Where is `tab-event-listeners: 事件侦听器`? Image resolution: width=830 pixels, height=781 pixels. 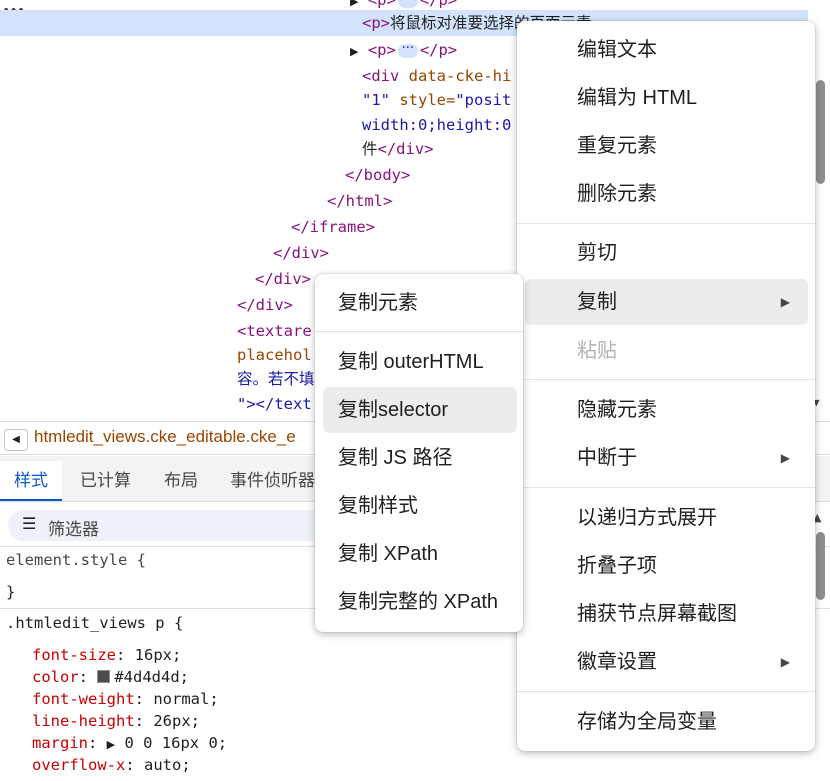 tab-event-listeners: 事件侦听器 is located at coordinates (272, 481).